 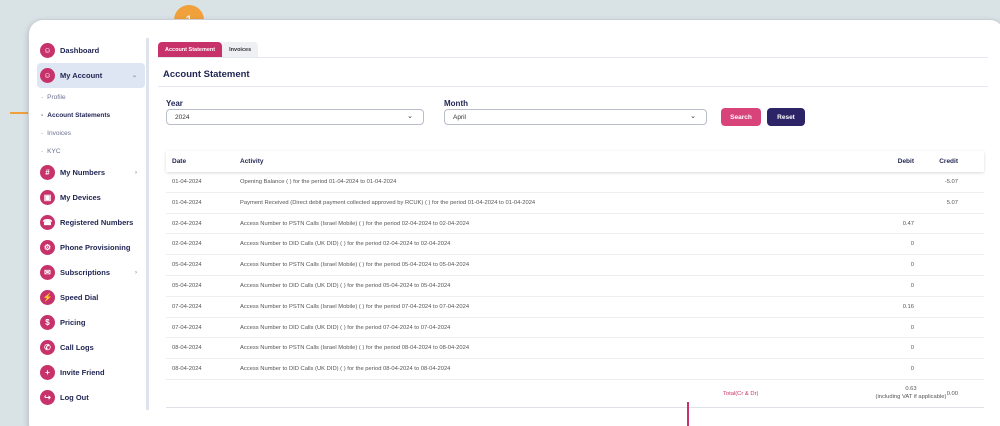 I want to click on sidebar-item-my-numbers: # My Numbers ›, so click(x=91, y=172).